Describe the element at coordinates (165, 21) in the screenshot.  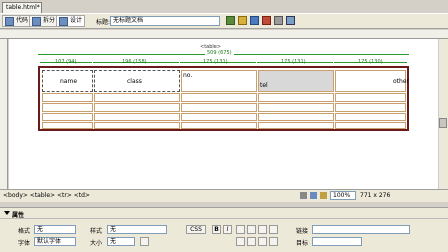
I see `title-input: 无标题文档` at that location.